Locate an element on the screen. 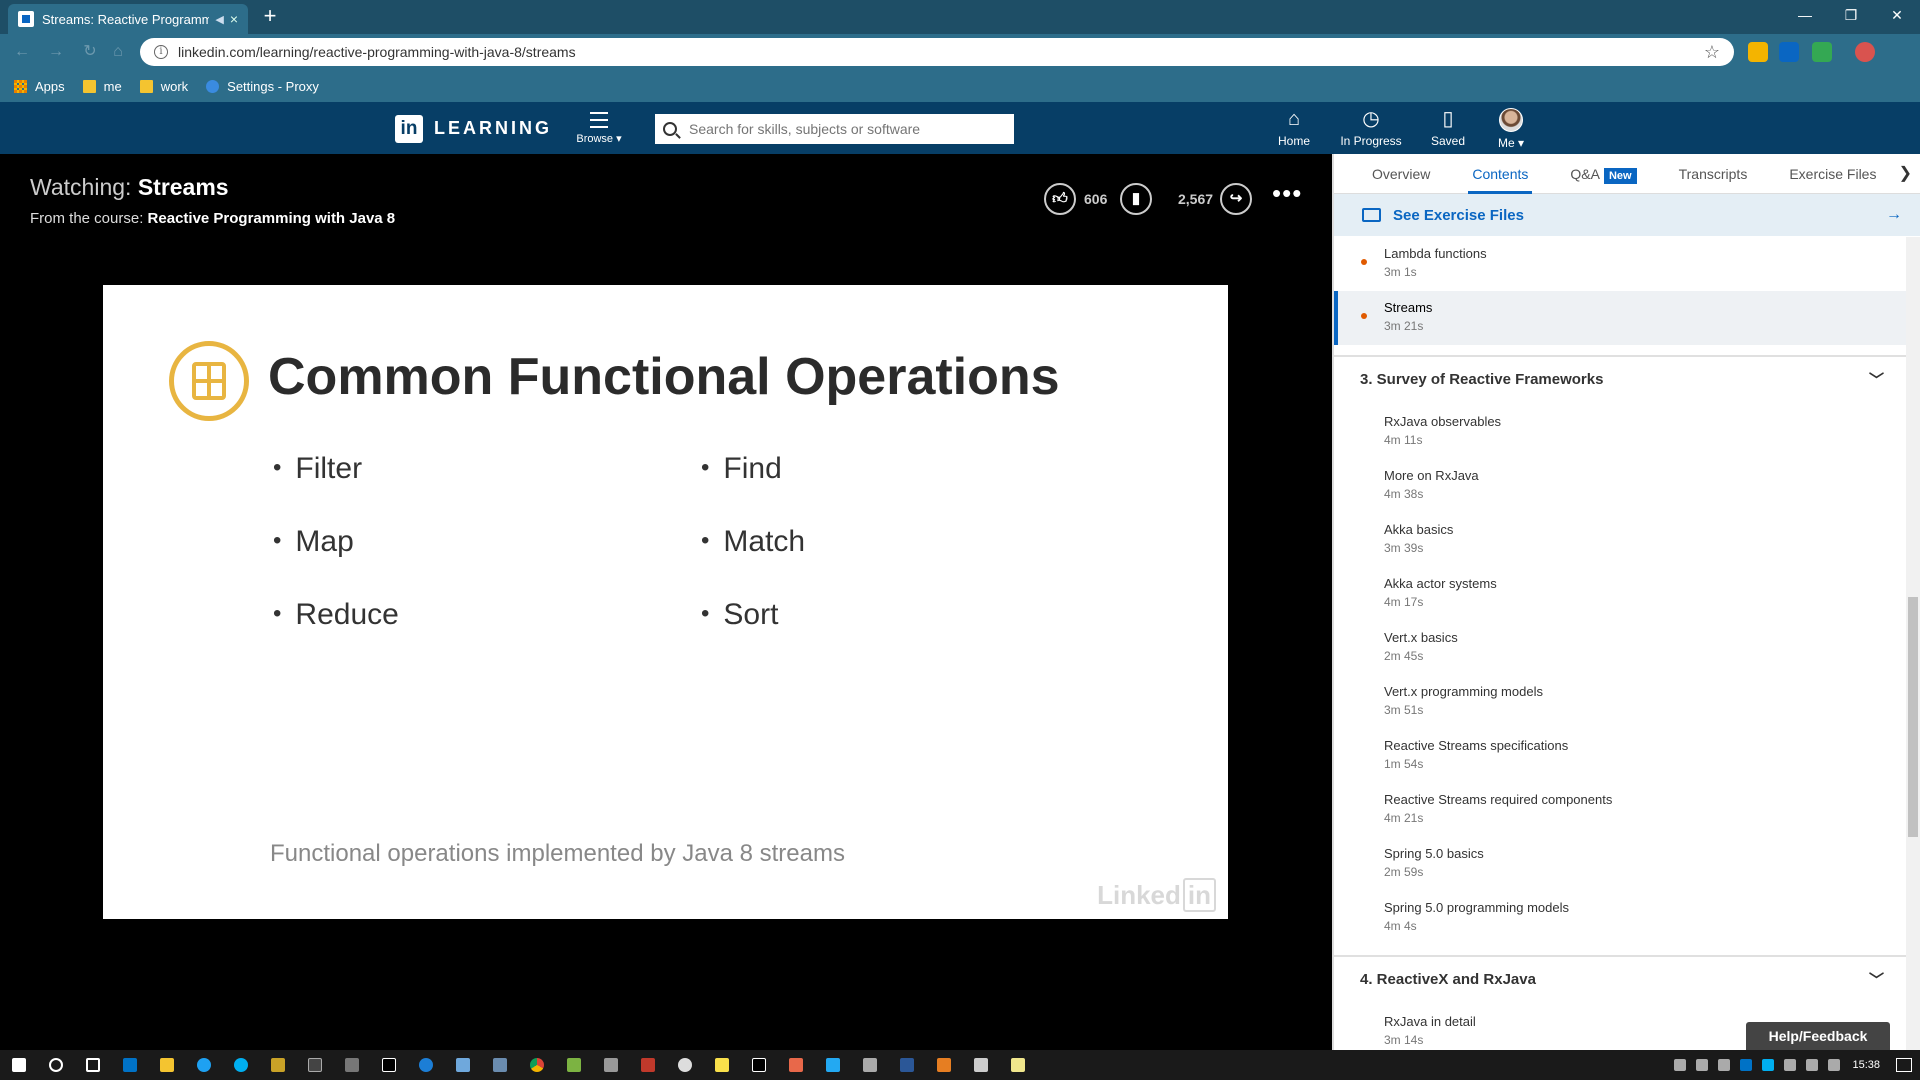 Image resolution: width=1920 pixels, height=1080 pixels. search-icon is located at coordinates (55, 1065).